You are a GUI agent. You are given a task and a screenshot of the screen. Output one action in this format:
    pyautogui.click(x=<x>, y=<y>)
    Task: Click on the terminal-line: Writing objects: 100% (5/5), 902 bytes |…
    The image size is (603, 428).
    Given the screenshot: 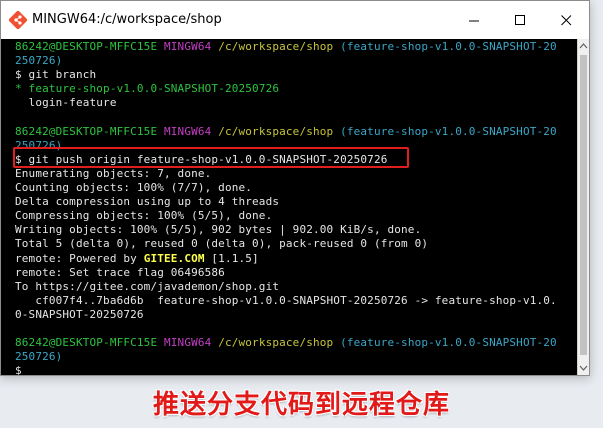 What is the action you would take?
    pyautogui.click(x=218, y=230)
    